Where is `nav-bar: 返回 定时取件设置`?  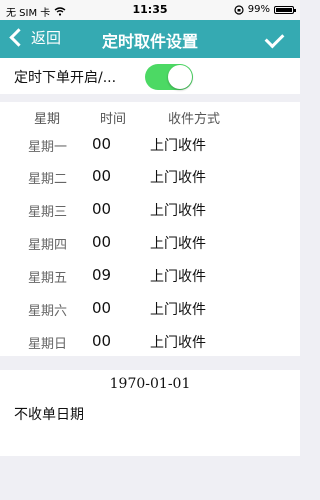 nav-bar: 返回 定时取件设置 is located at coordinates (150, 39).